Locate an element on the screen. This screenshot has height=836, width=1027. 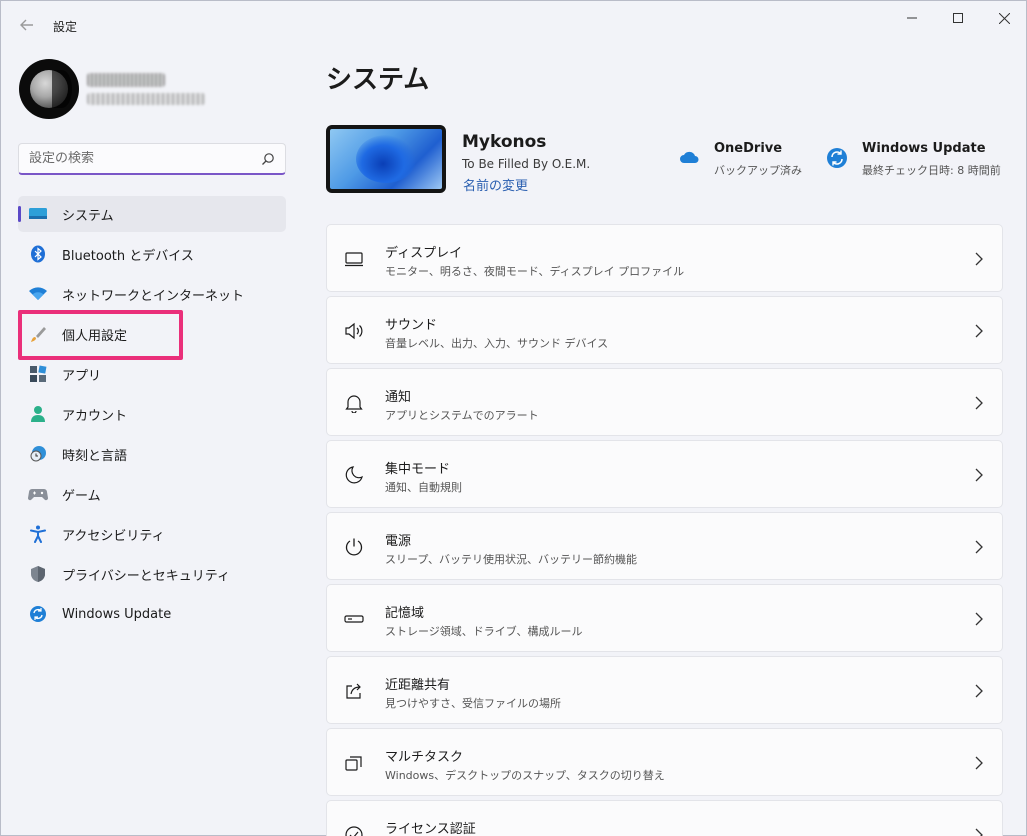
search-input is located at coordinates (145, 158).